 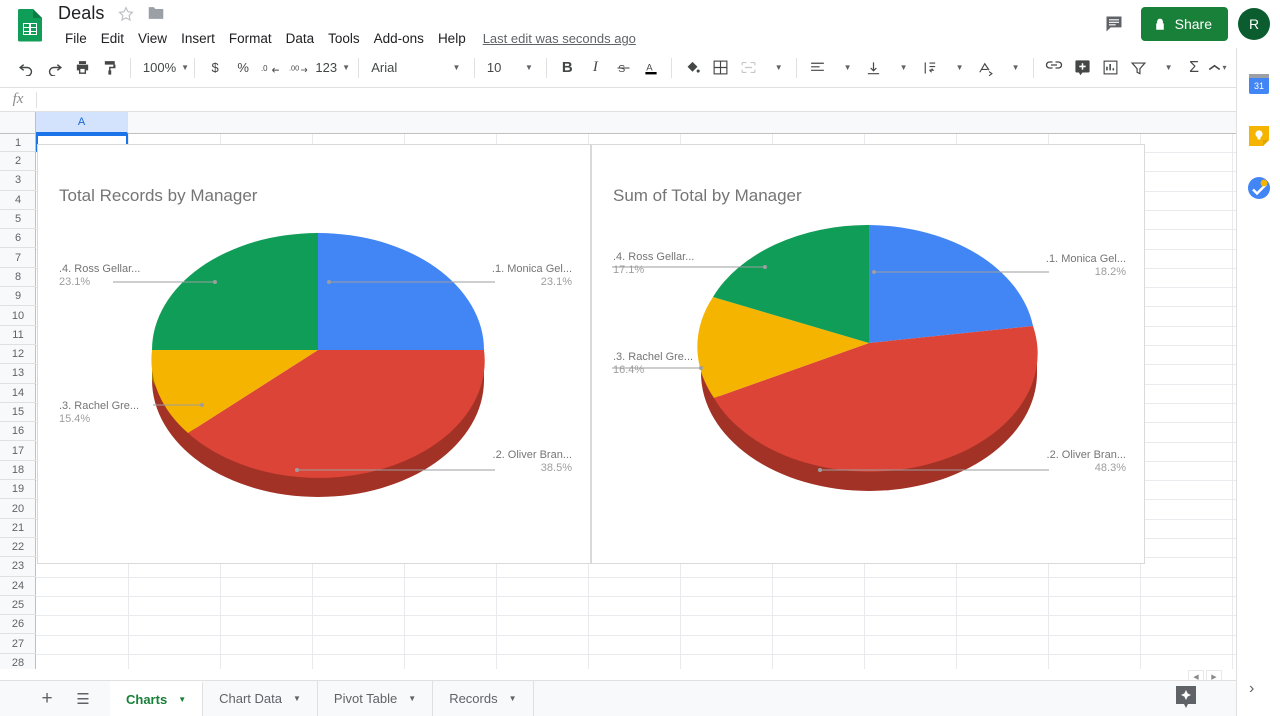 I want to click on text-wrapping-button, so click(x=929, y=68).